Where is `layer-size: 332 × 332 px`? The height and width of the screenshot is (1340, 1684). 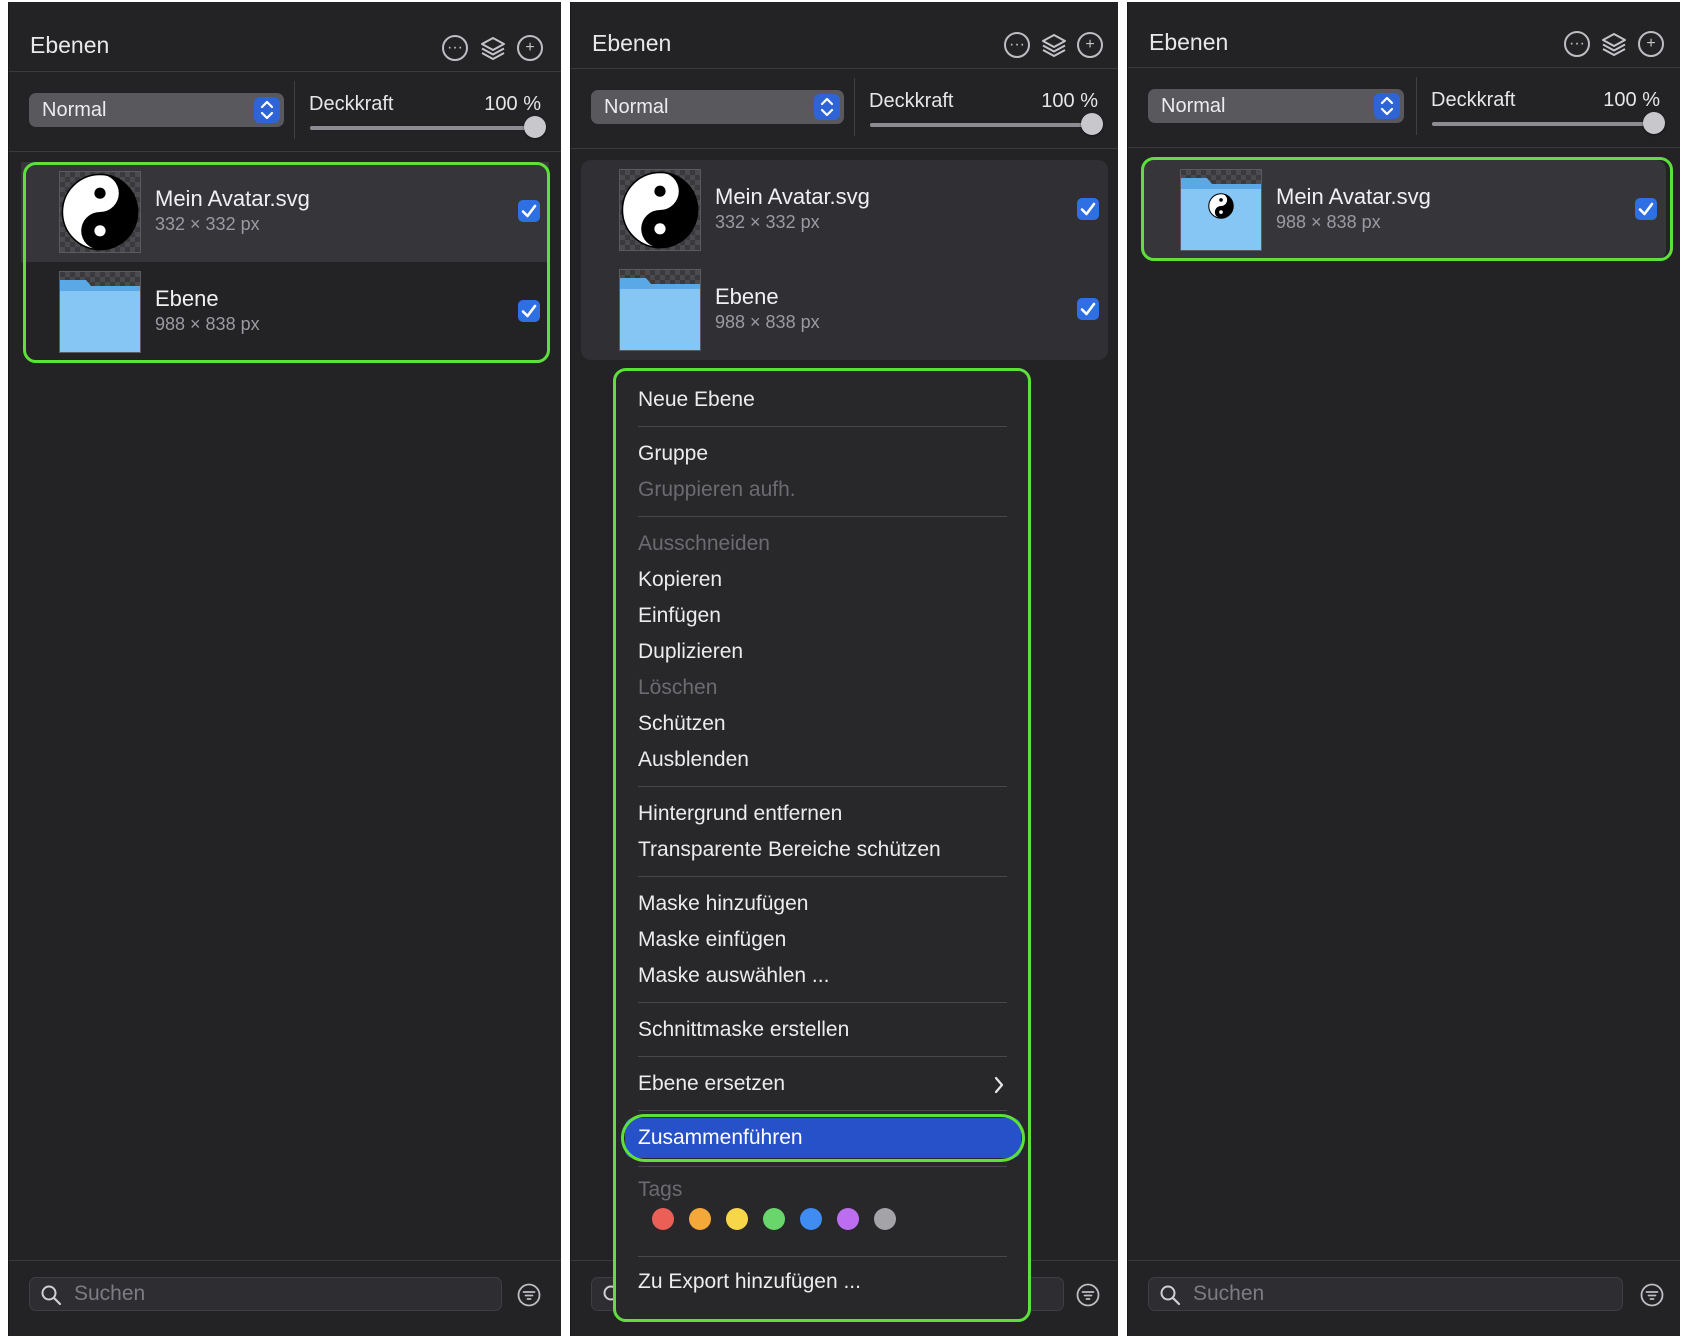
layer-size: 332 × 332 px is located at coordinates (207, 224).